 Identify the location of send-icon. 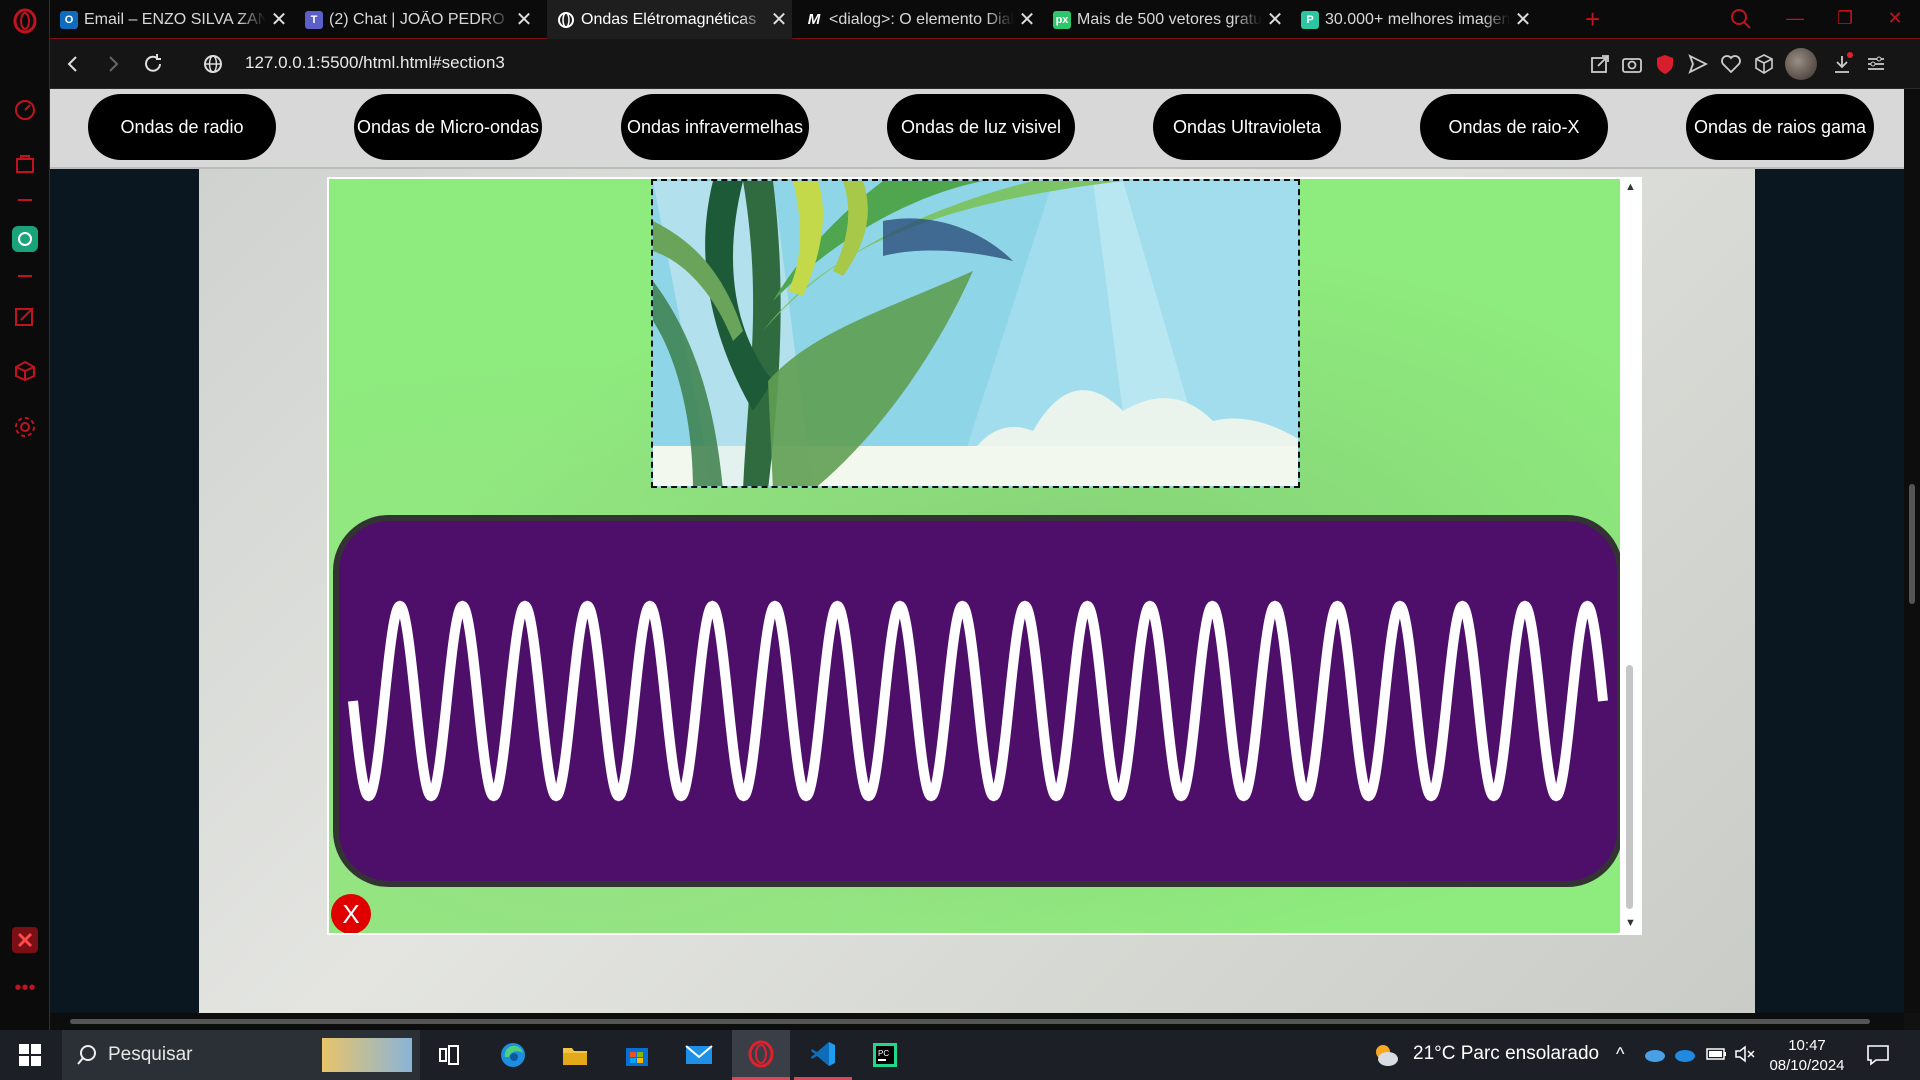
(1698, 64).